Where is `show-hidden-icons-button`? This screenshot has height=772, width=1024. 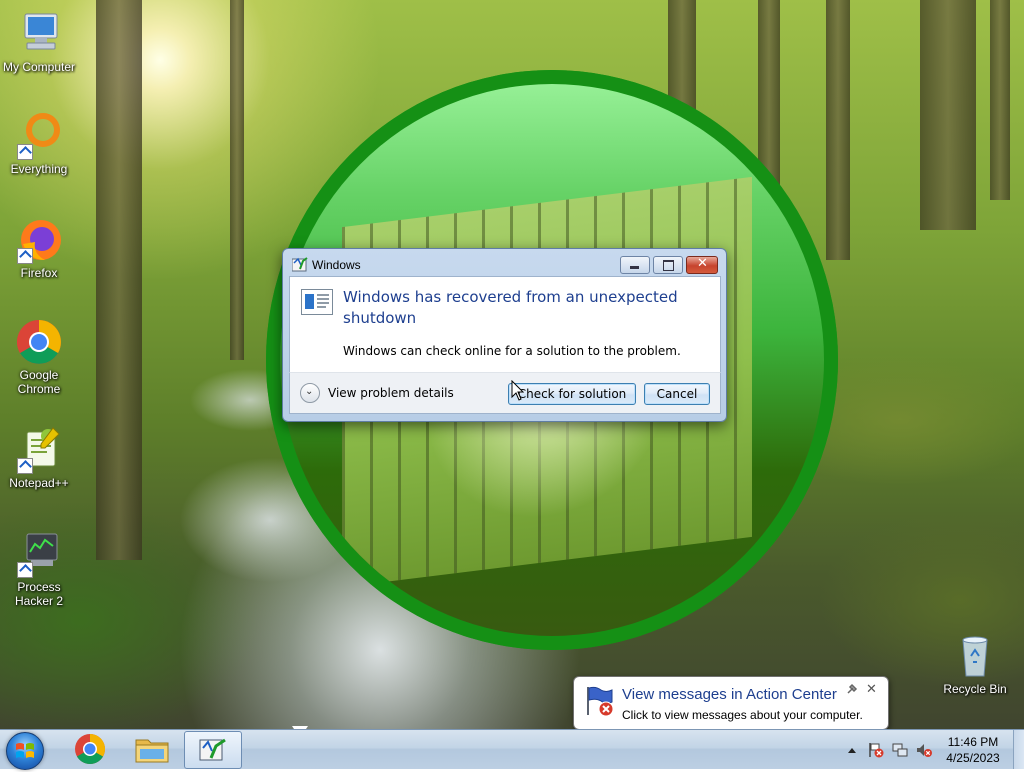 show-hidden-icons-button is located at coordinates (852, 750).